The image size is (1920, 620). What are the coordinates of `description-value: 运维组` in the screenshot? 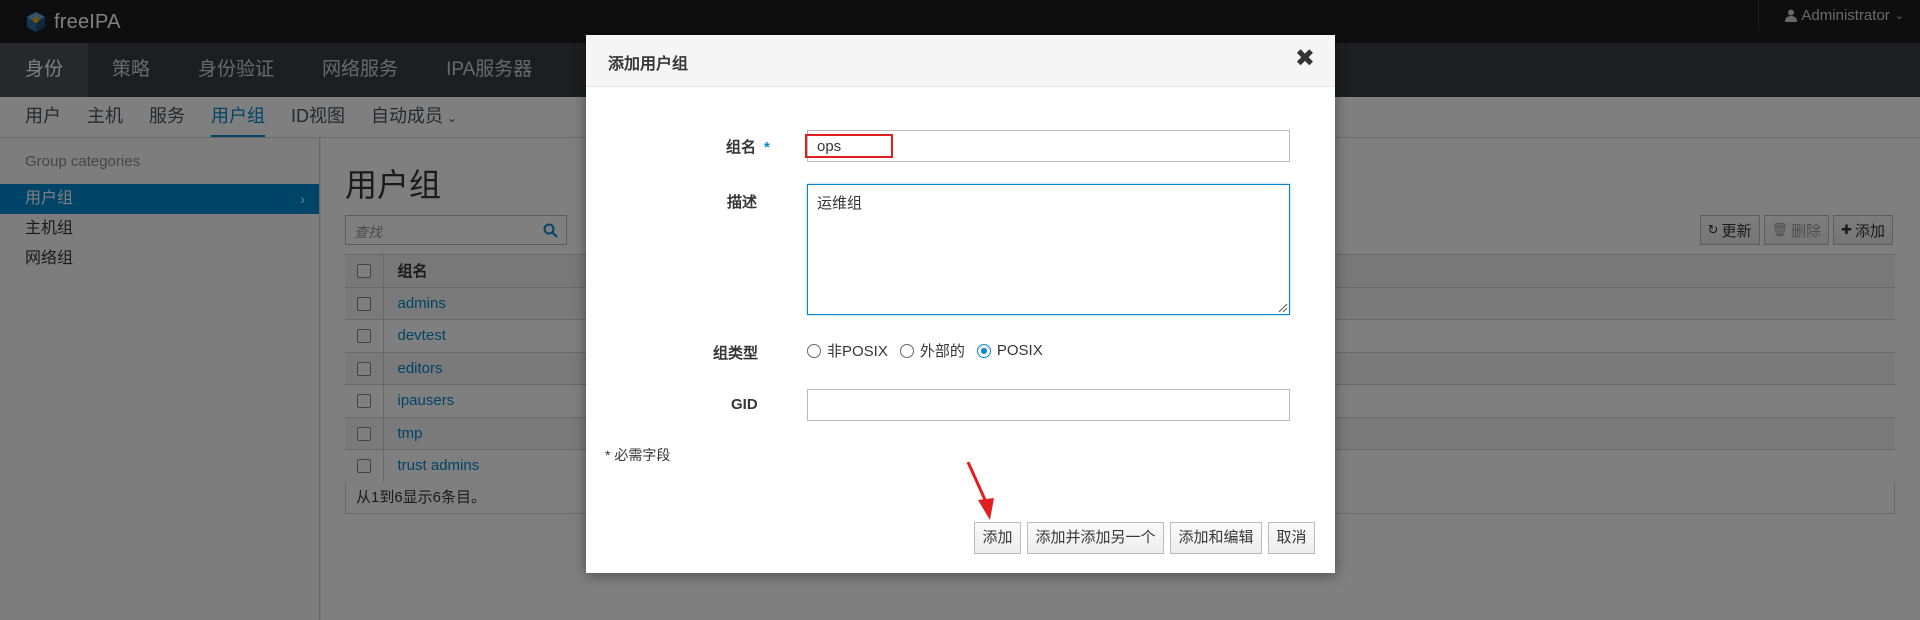 It's located at (840, 203).